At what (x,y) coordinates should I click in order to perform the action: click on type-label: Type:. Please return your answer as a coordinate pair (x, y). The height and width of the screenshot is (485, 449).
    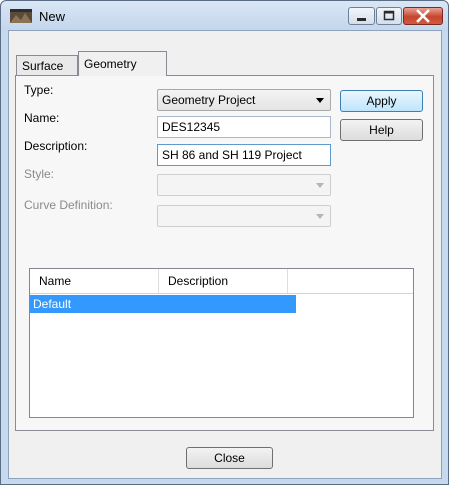
    Looking at the image, I should click on (39, 90).